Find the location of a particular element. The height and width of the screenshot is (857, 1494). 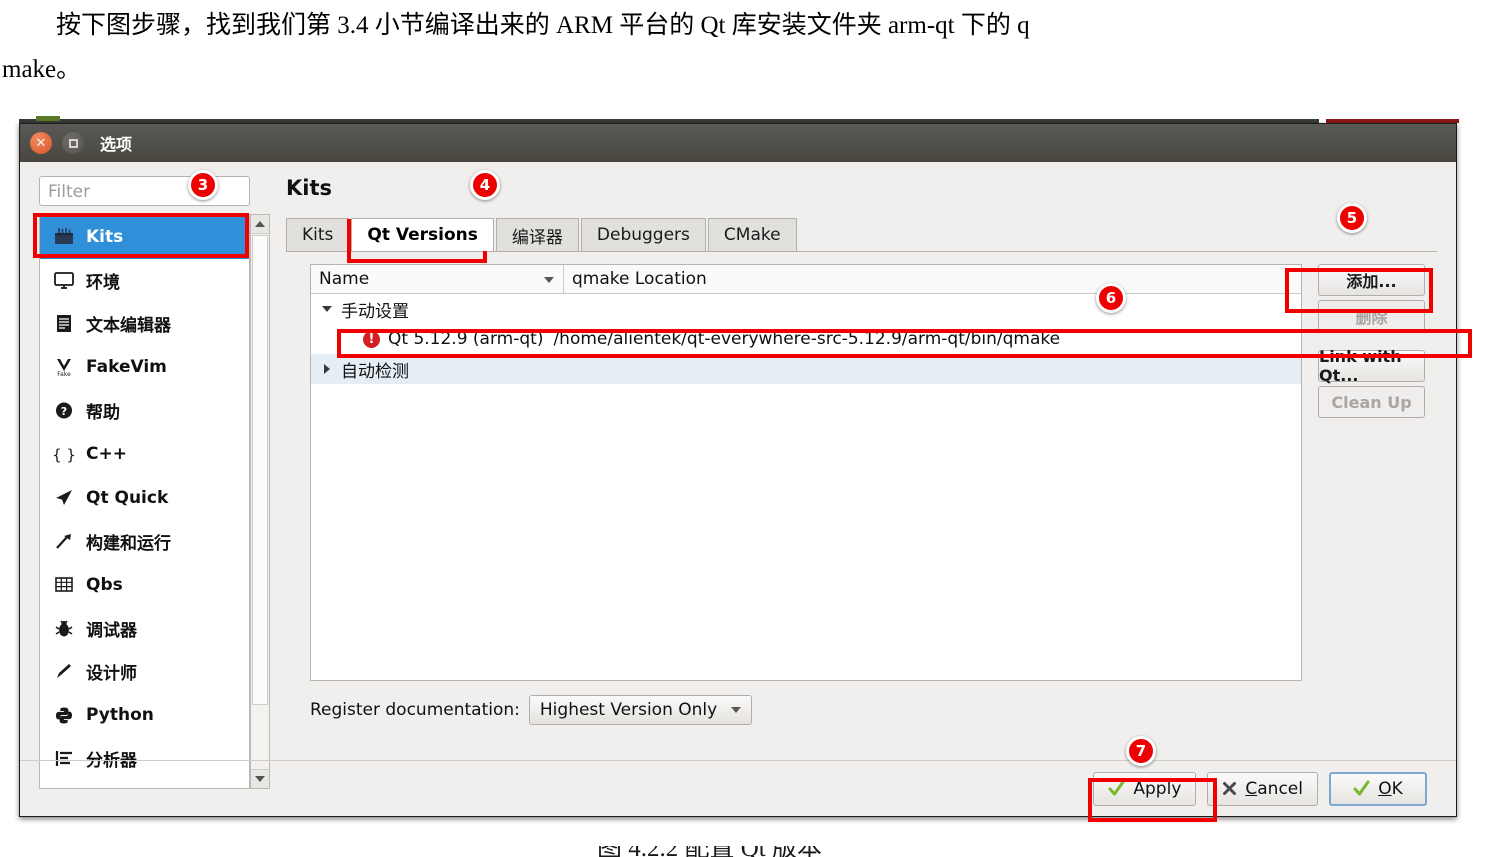

scroll-up-icon is located at coordinates (260, 224).